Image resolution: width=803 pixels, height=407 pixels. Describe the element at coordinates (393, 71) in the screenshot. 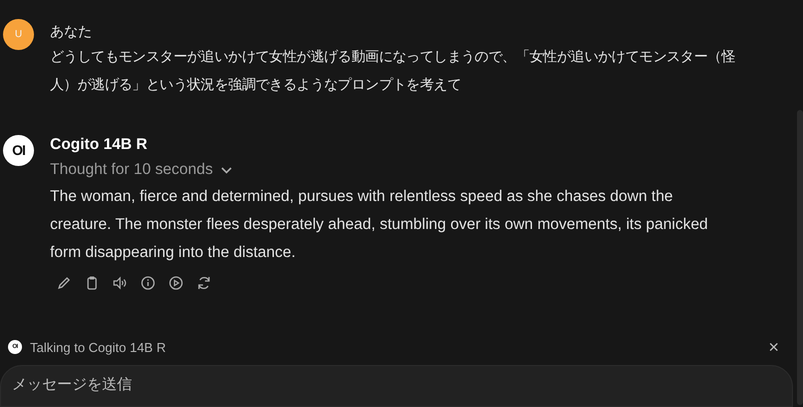

I see `message-text: どうしてもモンスターが追いかけて女性が逃げる動画になってしまうので、「女性が追いかけてモンスター（怪 人）が逃げる」という状況を強調できるようなプロンプトを考えて` at that location.